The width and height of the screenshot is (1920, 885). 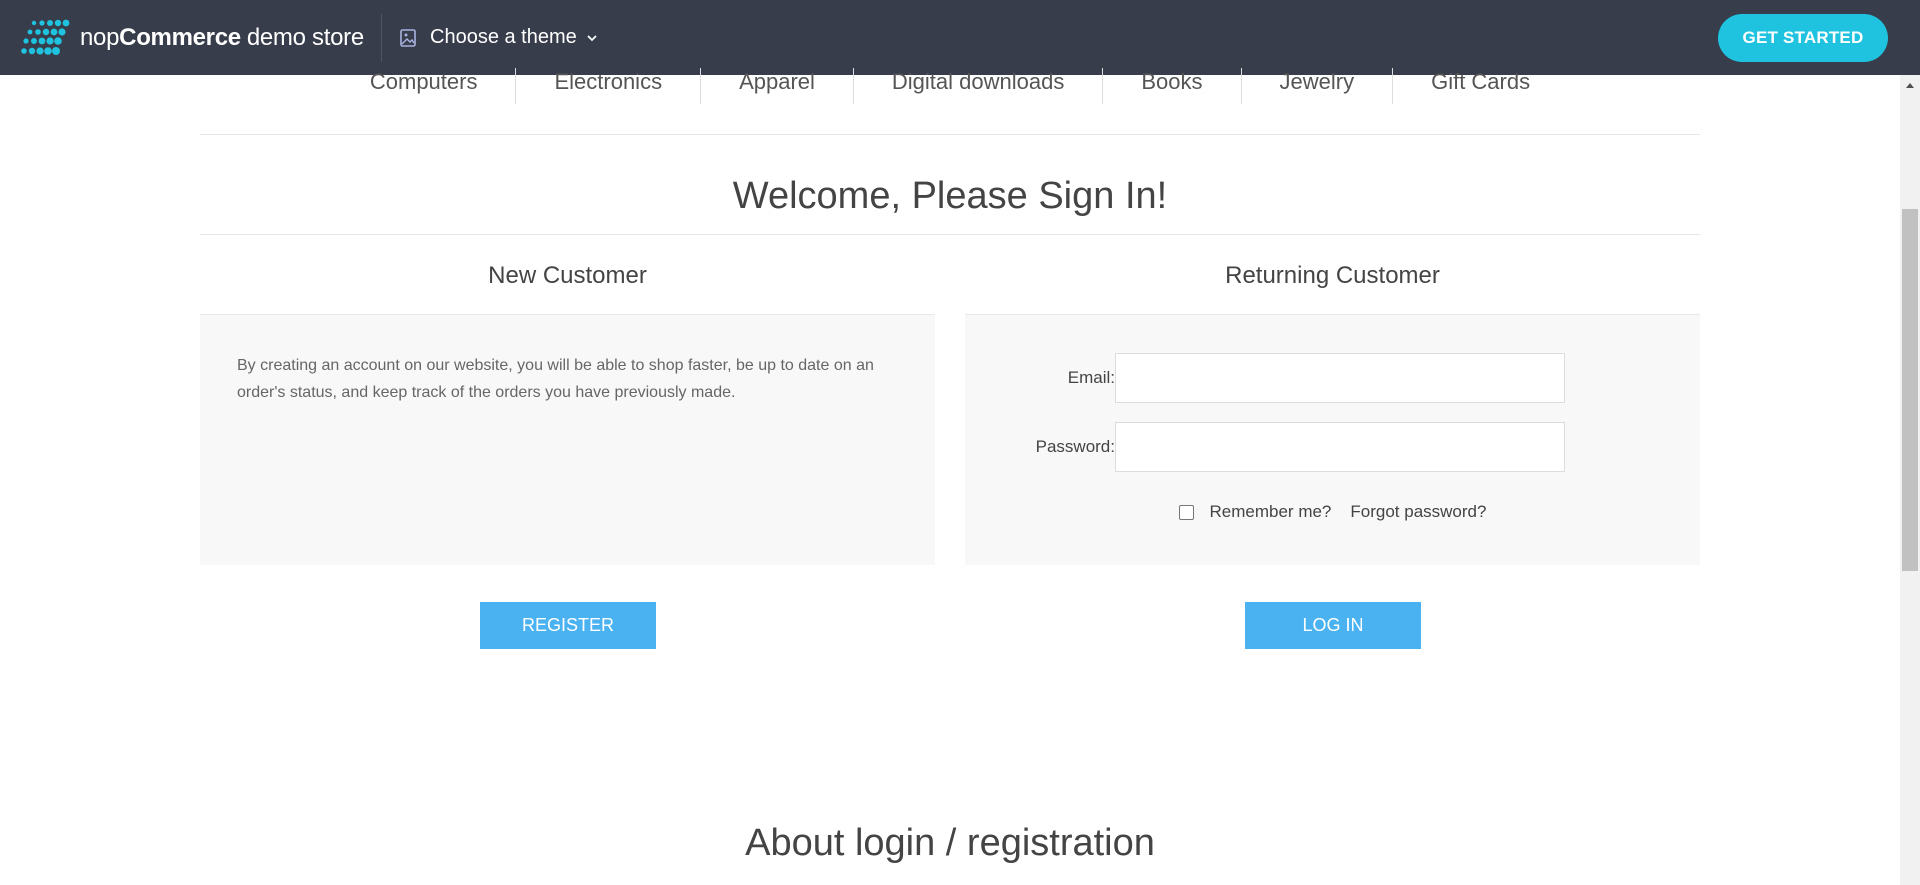 What do you see at coordinates (607, 86) in the screenshot?
I see `category-link-electronics: Electronics` at bounding box center [607, 86].